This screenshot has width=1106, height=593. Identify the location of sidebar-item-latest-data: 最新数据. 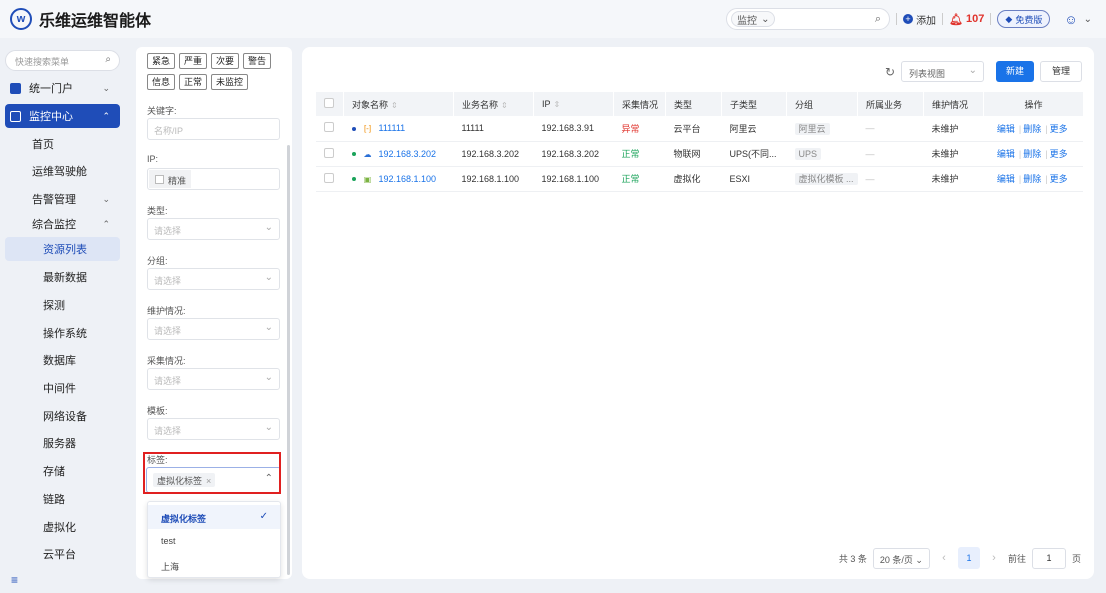
(62, 277).